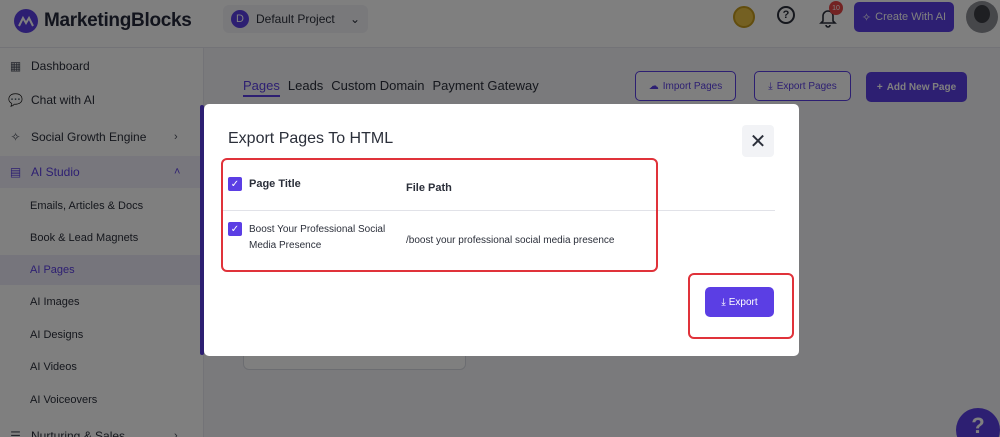 This screenshot has width=1000, height=437. What do you see at coordinates (758, 141) in the screenshot?
I see `close-icon: ✕` at bounding box center [758, 141].